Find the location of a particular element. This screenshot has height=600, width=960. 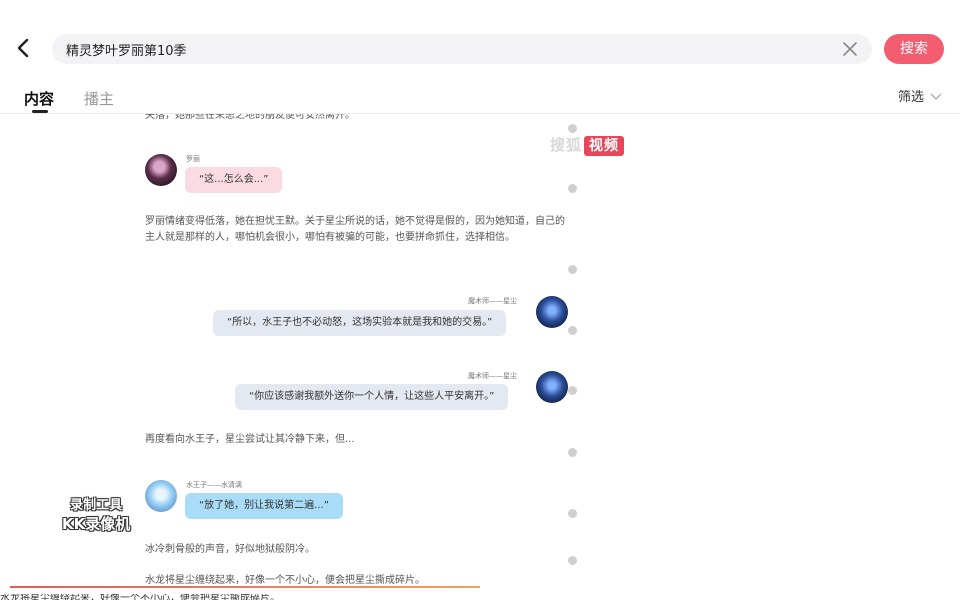

search-button: 搜索 is located at coordinates (914, 49).